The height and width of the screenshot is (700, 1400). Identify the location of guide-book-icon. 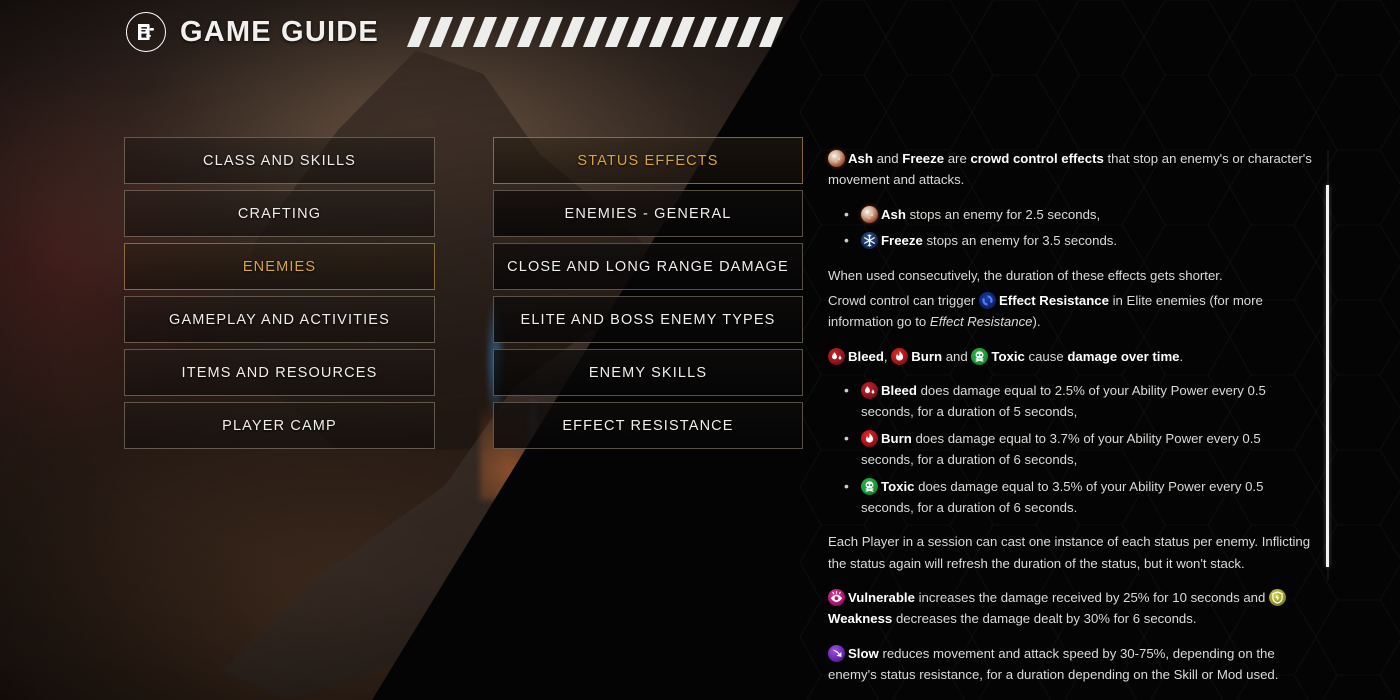
(146, 32).